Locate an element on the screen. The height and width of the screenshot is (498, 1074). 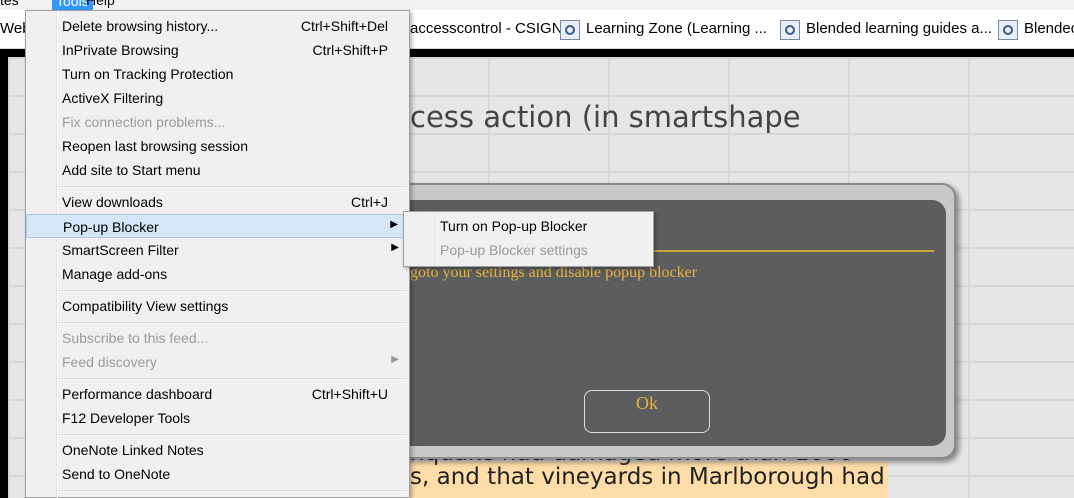
menu-item-popup-blocker-settings: Pop-up Blocker settings is located at coordinates (528, 250).